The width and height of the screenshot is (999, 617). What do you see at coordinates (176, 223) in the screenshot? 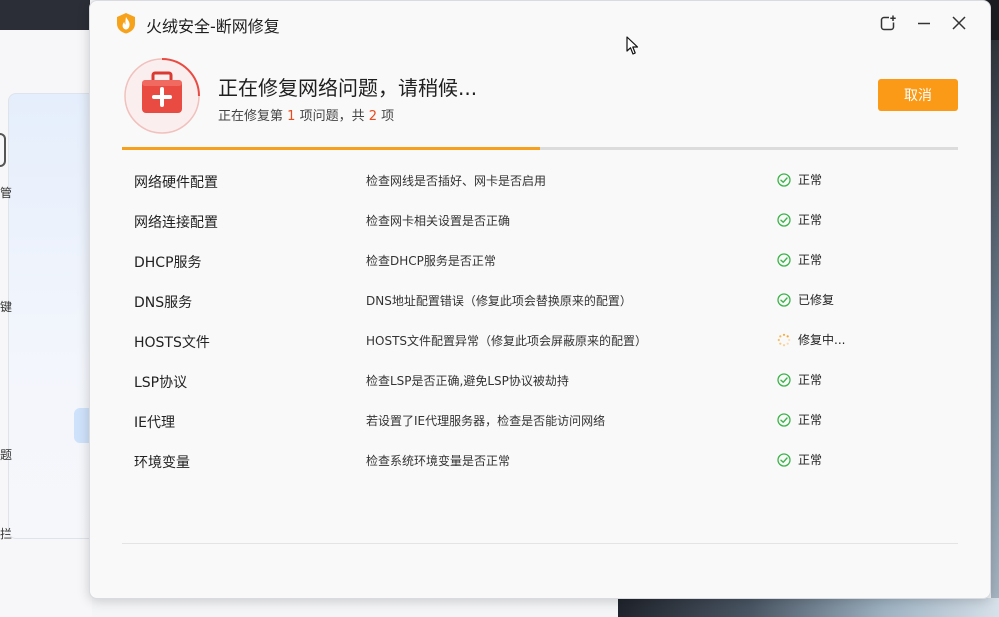
I see `item-name: 网络连接配置` at bounding box center [176, 223].